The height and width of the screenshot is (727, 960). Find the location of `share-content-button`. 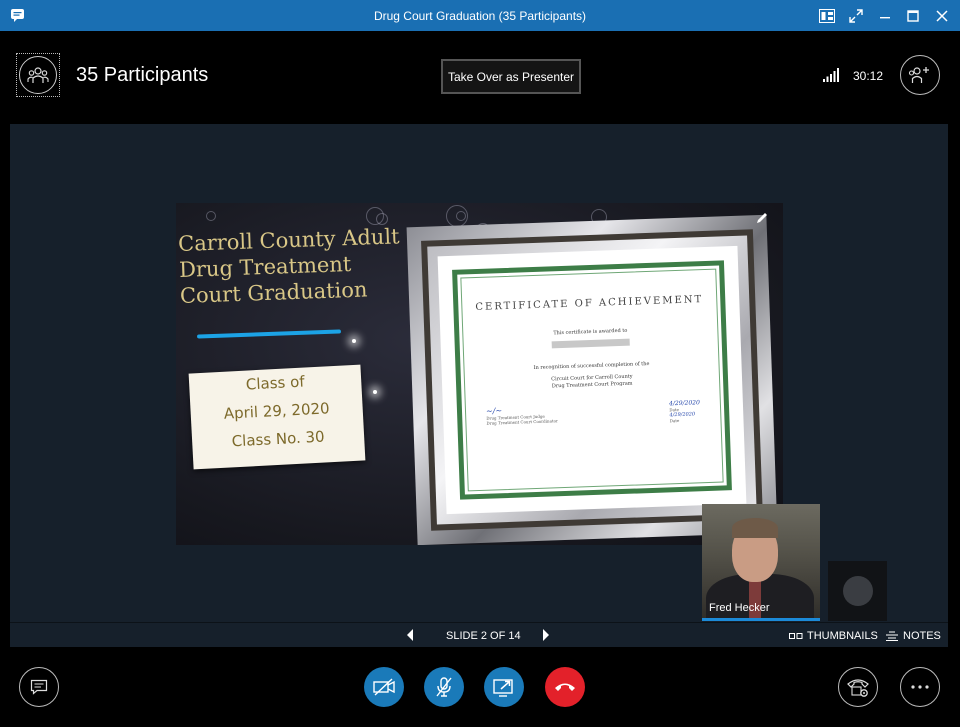

share-content-button is located at coordinates (504, 687).